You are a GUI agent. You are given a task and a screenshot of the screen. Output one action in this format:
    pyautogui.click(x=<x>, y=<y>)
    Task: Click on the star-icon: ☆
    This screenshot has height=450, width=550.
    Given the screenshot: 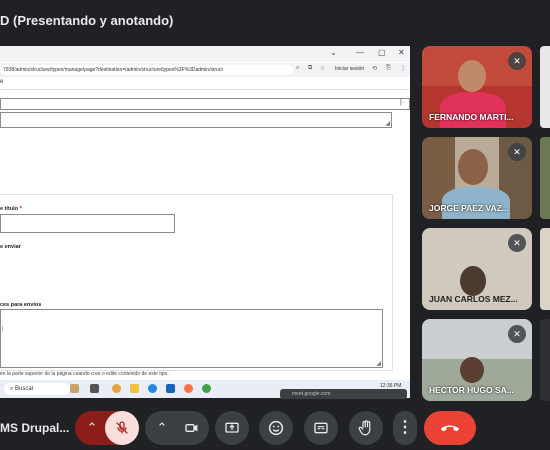 What is the action you would take?
    pyautogui.click(x=323, y=69)
    